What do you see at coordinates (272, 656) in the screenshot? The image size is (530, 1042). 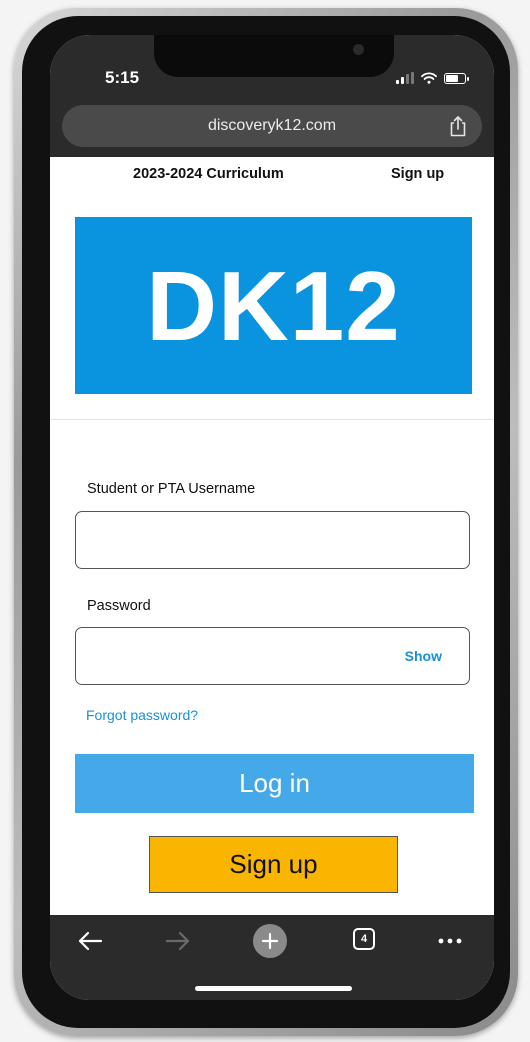 I see `password-field: Show` at bounding box center [272, 656].